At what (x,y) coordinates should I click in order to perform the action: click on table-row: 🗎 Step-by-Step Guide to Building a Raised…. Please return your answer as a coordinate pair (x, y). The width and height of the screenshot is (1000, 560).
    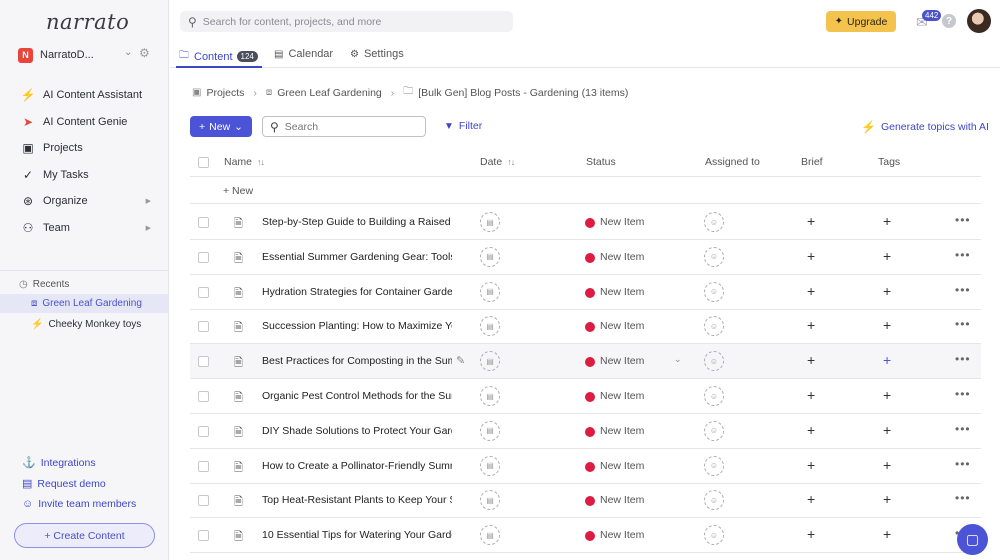
    Looking at the image, I should click on (585, 222).